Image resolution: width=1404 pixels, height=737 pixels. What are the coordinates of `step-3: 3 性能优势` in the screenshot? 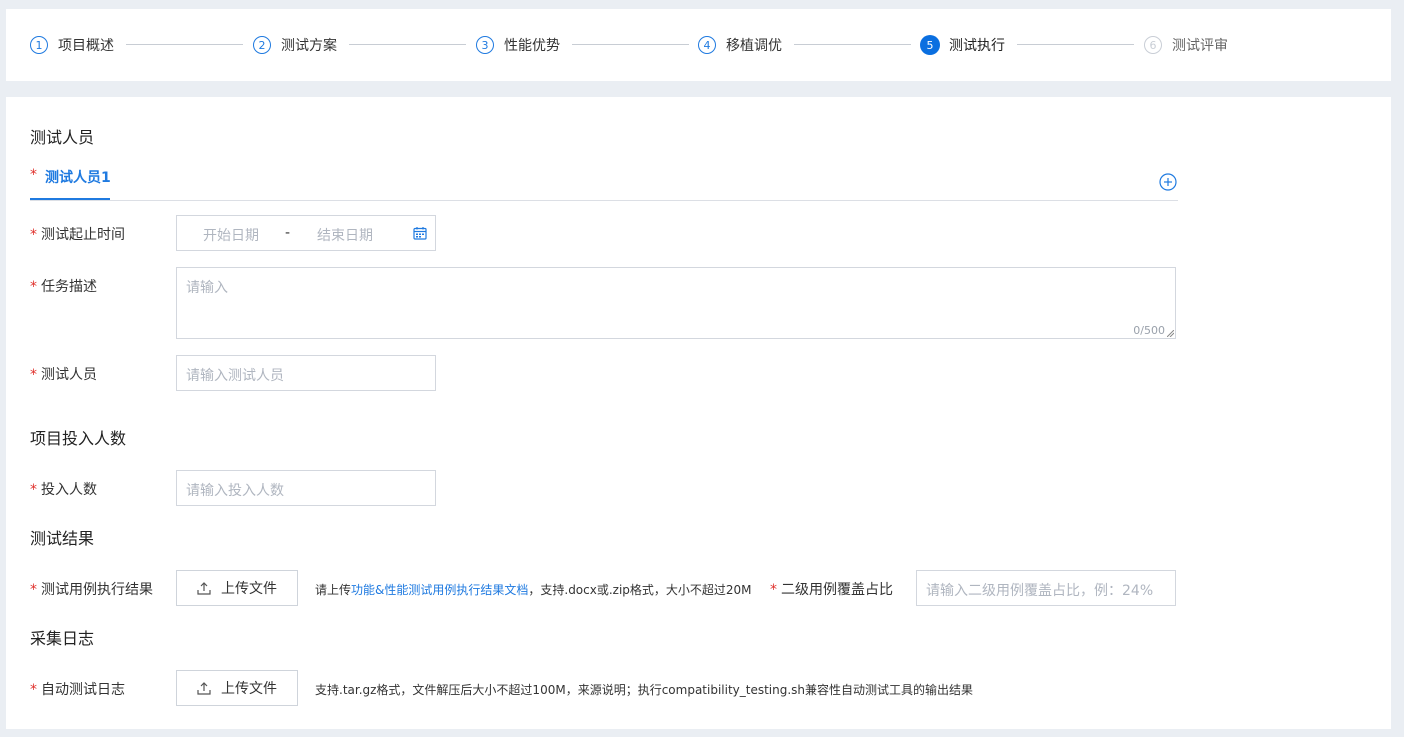 It's located at (518, 45).